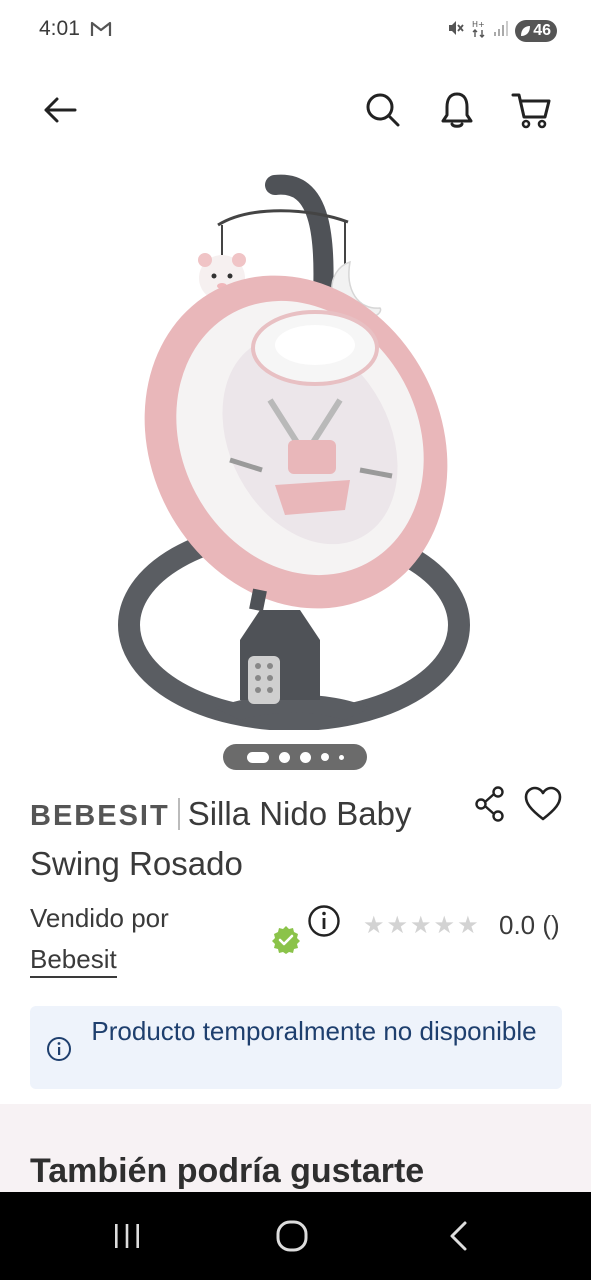  Describe the element at coordinates (324, 921) in the screenshot. I see `info-icon` at that location.